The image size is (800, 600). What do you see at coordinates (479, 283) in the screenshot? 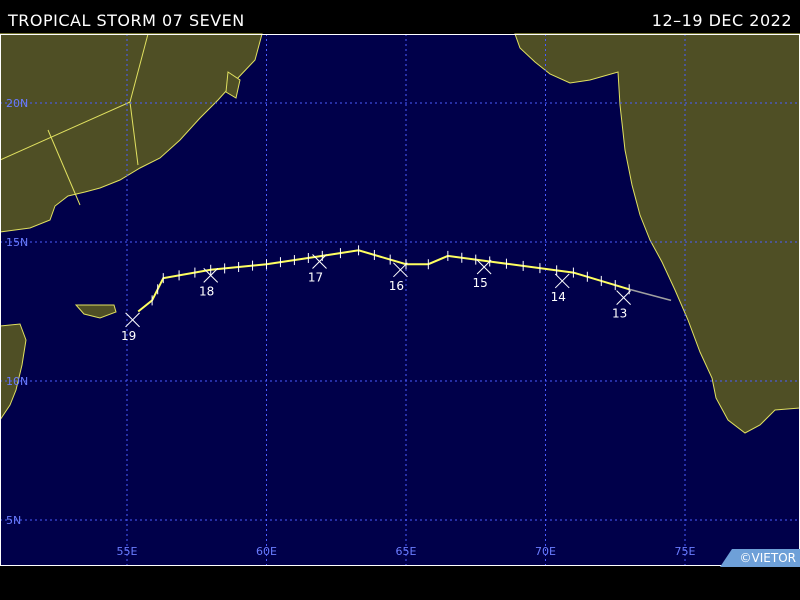
I see `day-label: 15` at bounding box center [479, 283].